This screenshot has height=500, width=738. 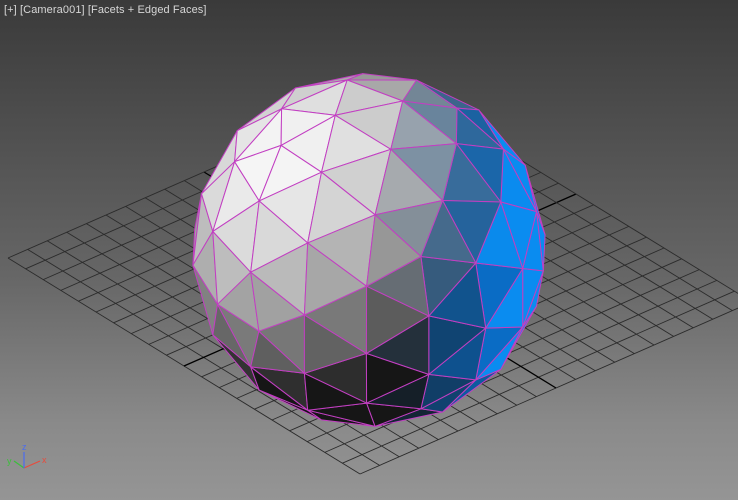 I want to click on axis-x-label: x, so click(x=44, y=460).